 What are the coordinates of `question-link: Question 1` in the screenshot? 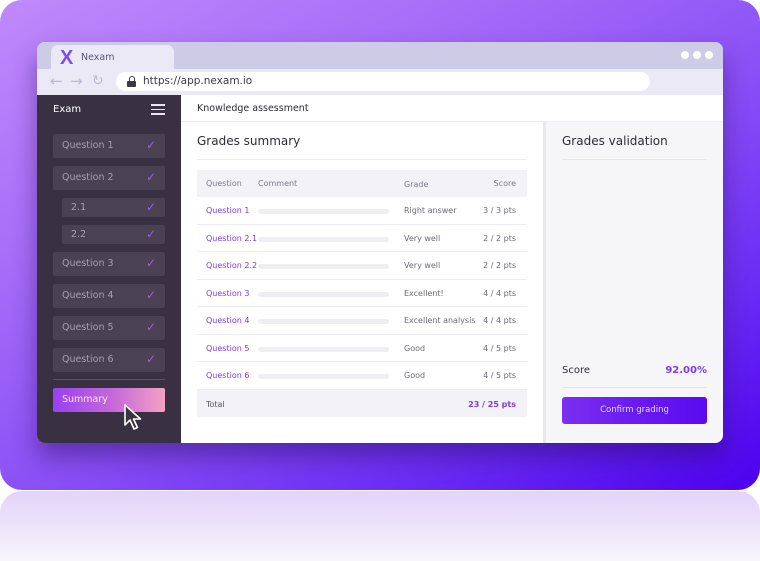 It's located at (227, 210).